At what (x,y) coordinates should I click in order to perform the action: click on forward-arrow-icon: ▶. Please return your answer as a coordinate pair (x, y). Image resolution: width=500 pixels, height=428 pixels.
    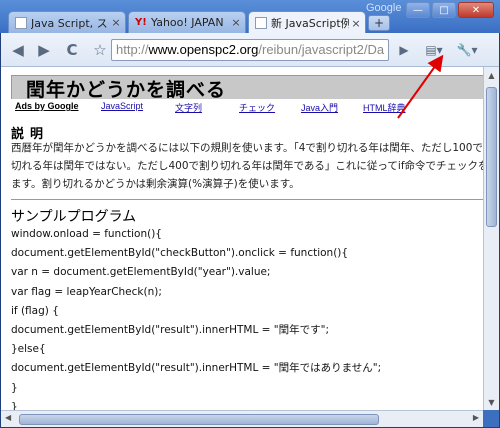
    Looking at the image, I should click on (44, 50).